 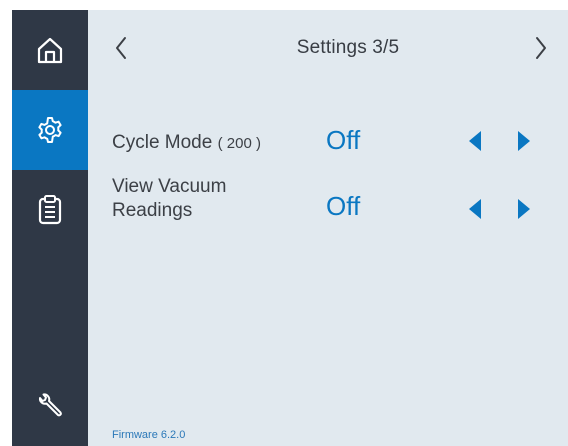 I want to click on home-icon, so click(x=50, y=50).